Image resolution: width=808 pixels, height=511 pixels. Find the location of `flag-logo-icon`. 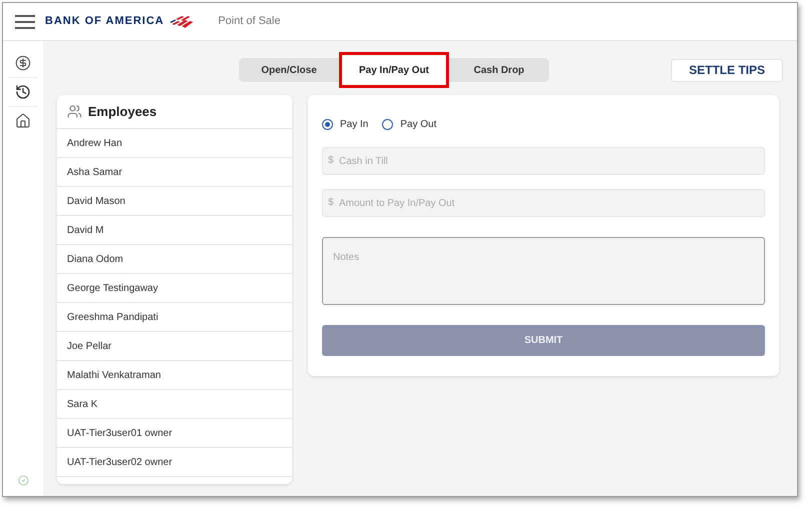

flag-logo-icon is located at coordinates (181, 21).